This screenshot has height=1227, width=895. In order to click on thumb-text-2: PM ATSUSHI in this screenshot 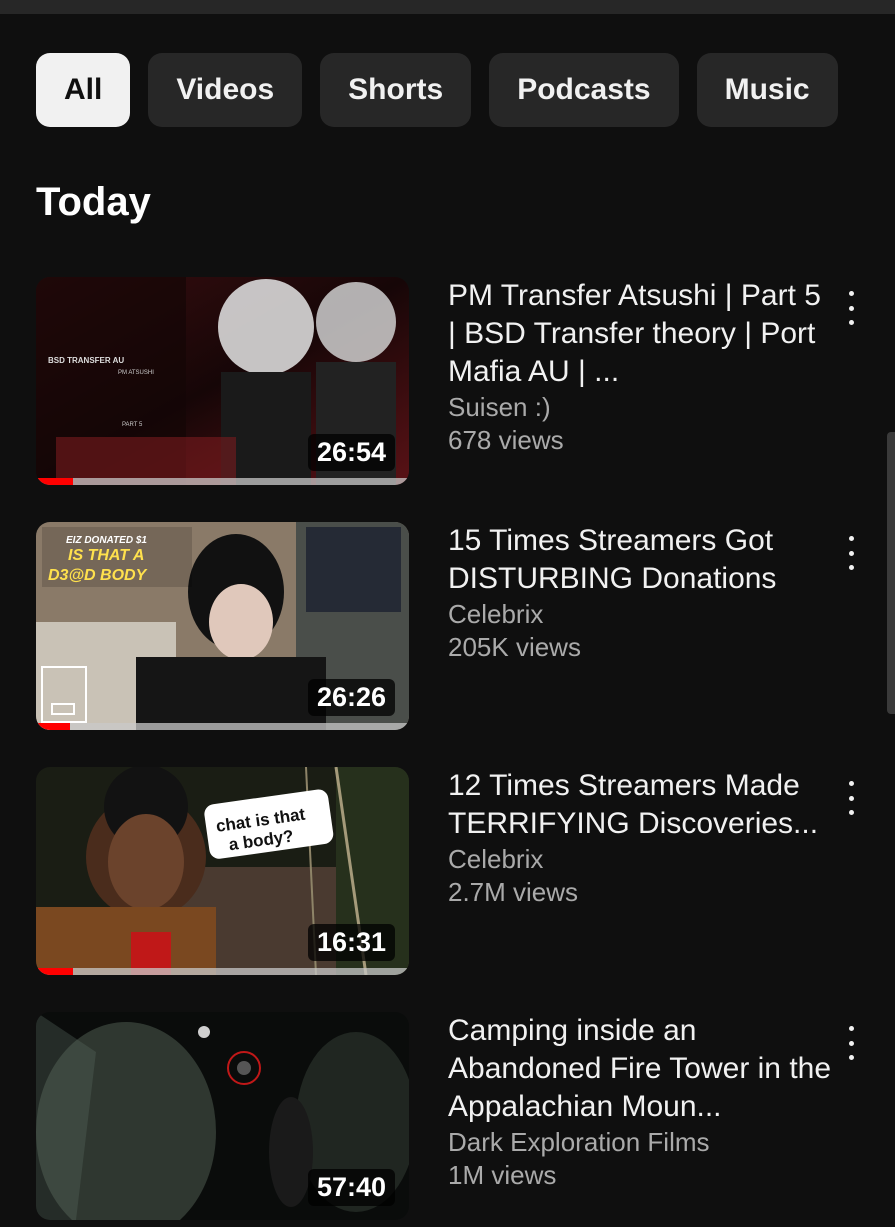, I will do `click(136, 373)`.